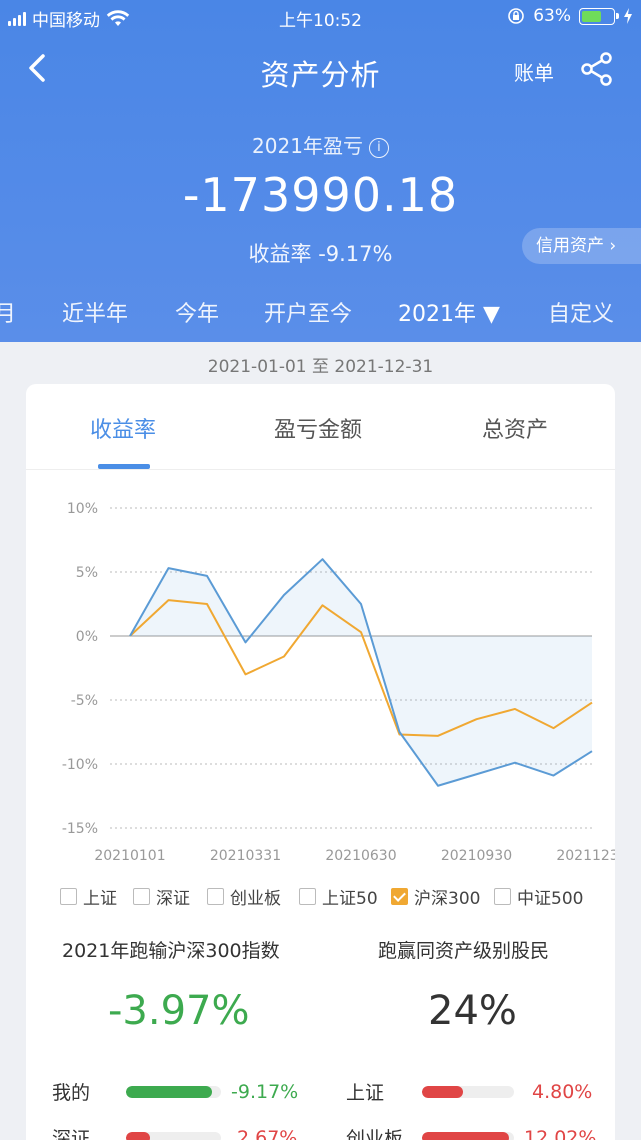  I want to click on x-tick-label: 20210630, so click(360, 856).